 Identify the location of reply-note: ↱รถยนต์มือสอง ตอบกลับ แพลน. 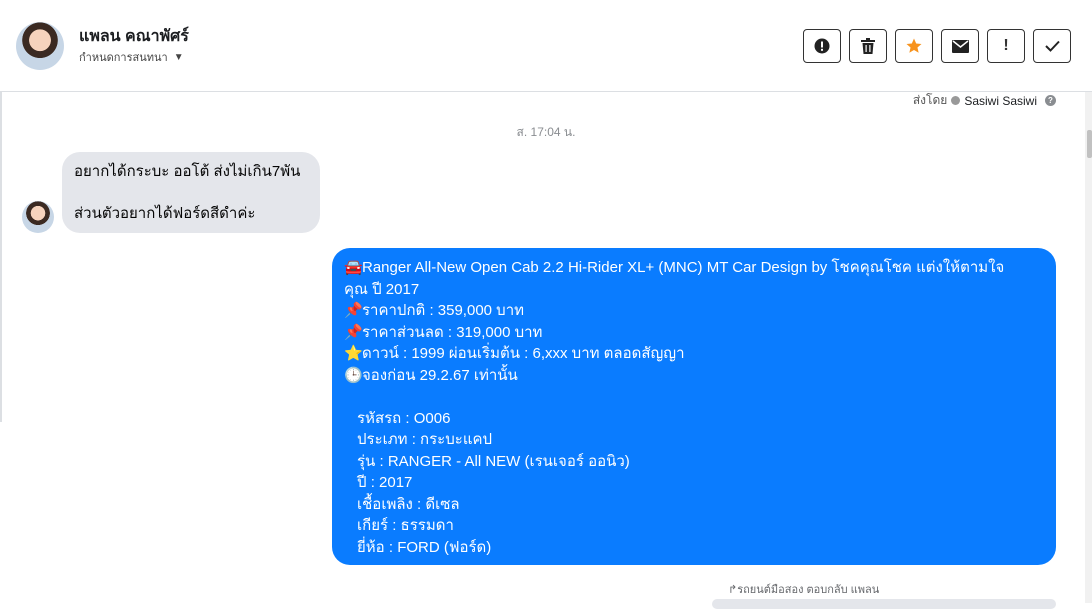
(804, 590).